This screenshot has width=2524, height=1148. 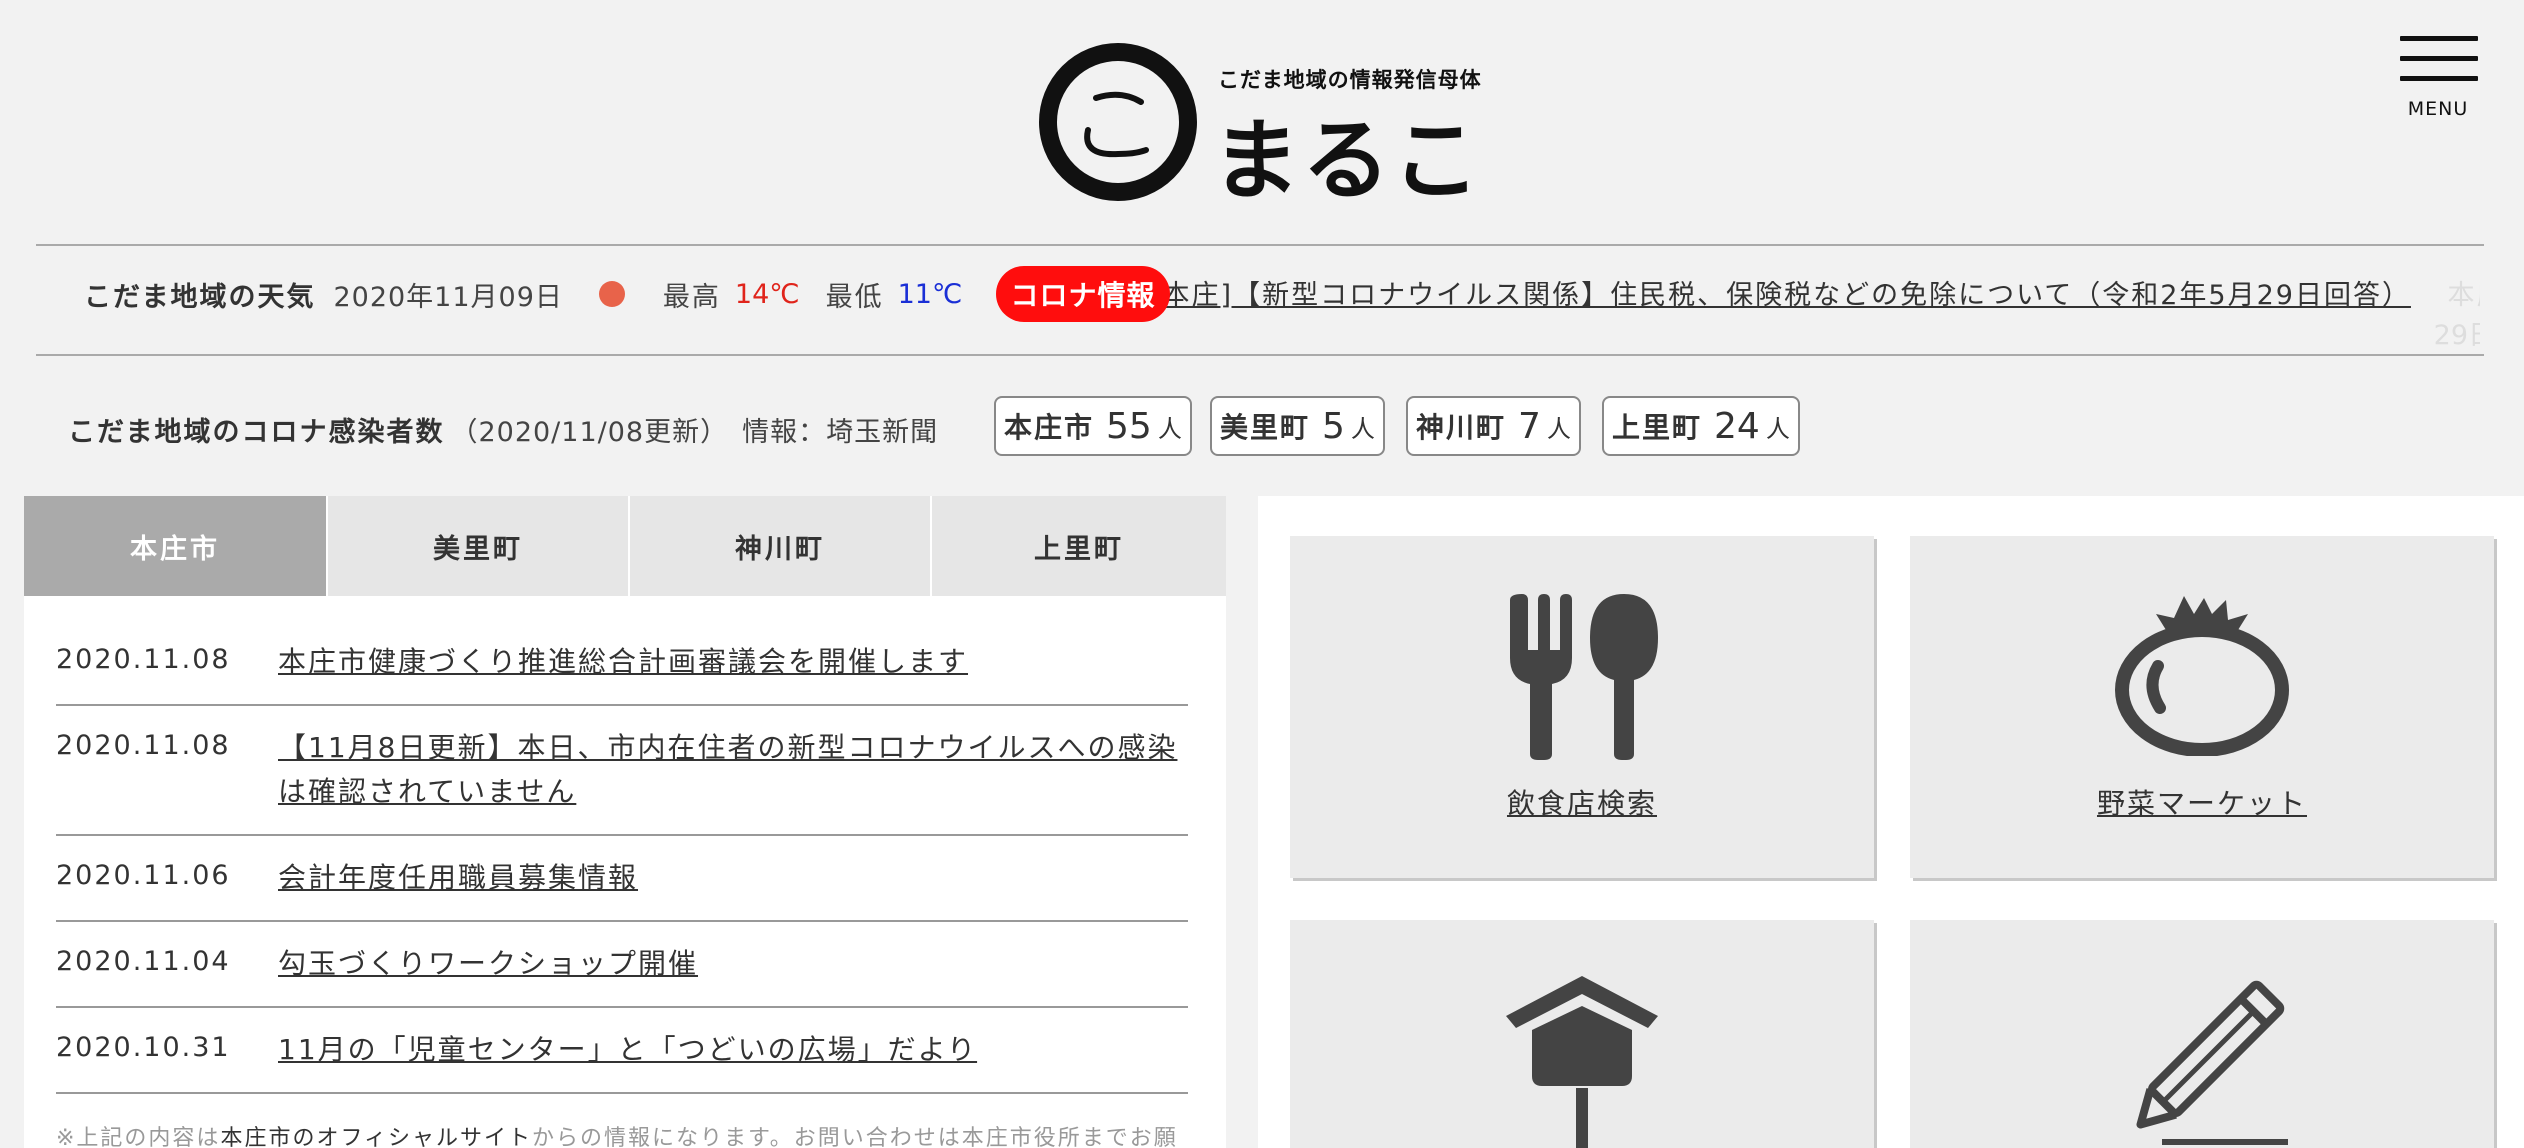 I want to click on high-temp-label: 最高, so click(x=691, y=297).